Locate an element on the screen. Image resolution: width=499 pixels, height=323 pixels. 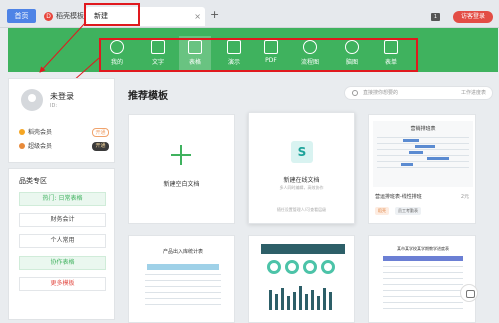
template-card-inventory: 产品出入库统计表 is located at coordinates (181, 279).